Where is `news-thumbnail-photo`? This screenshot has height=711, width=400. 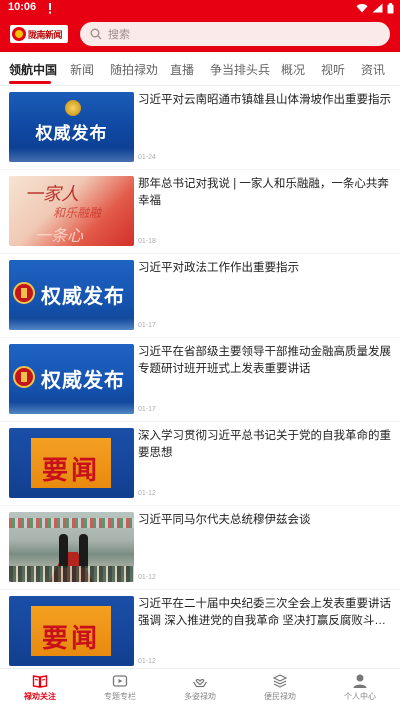 news-thumbnail-photo is located at coordinates (71, 547).